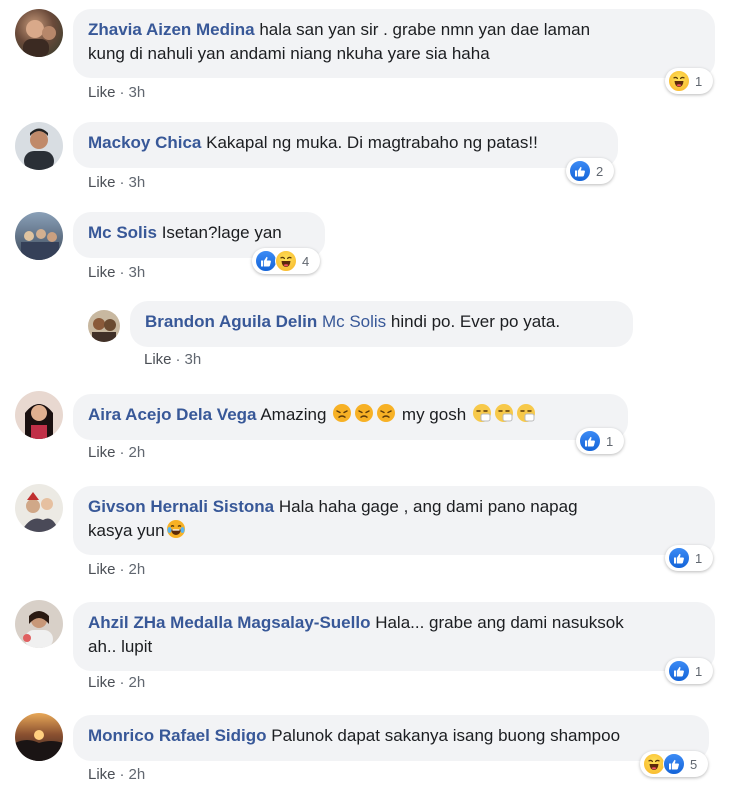  I want to click on commenter-name: Mackoy Chica, so click(144, 142).